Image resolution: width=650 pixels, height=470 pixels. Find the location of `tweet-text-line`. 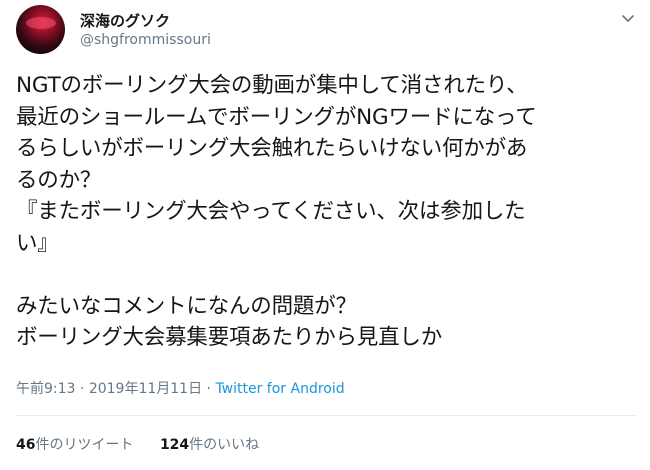

tweet-text-line is located at coordinates (328, 275).